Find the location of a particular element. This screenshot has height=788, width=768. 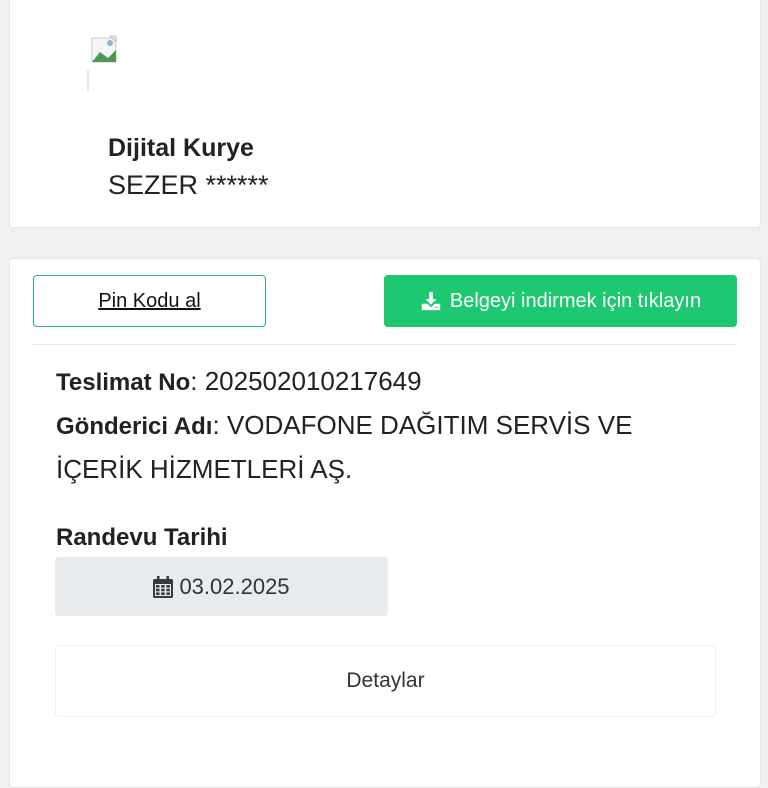

pin-code-button: Pin Kodu al is located at coordinates (149, 301).